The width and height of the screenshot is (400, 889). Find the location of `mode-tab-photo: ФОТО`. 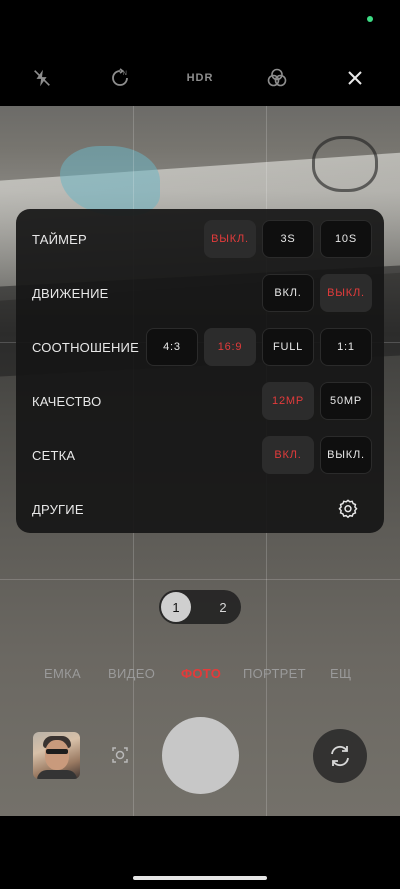

mode-tab-photo: ФОТО is located at coordinates (201, 673).